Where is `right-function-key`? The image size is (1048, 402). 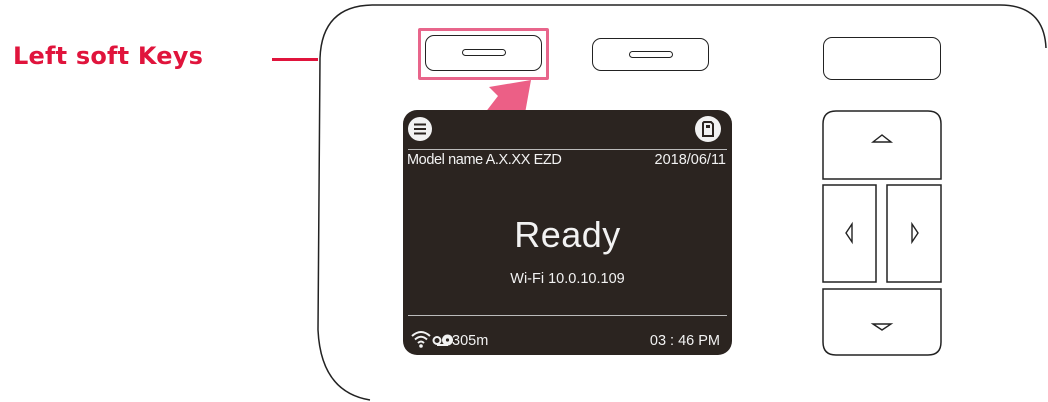
right-function-key is located at coordinates (882, 58).